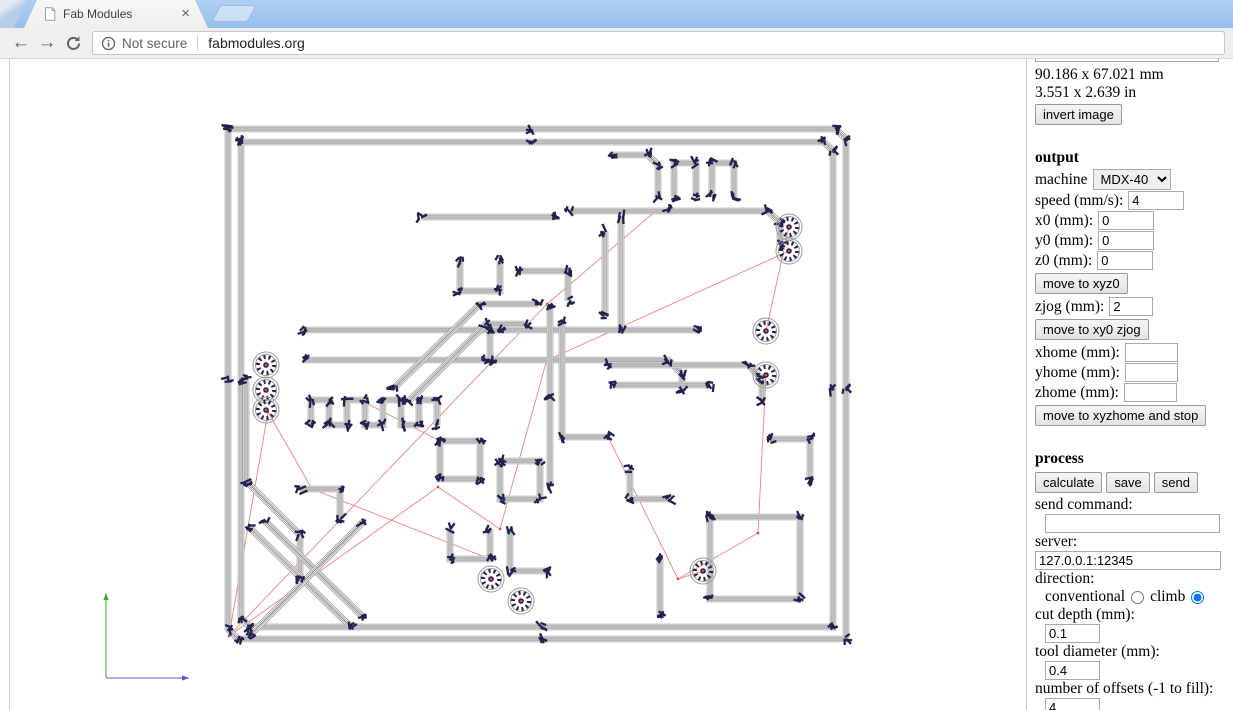  I want to click on tab-title: Fab Modules, so click(98, 14).